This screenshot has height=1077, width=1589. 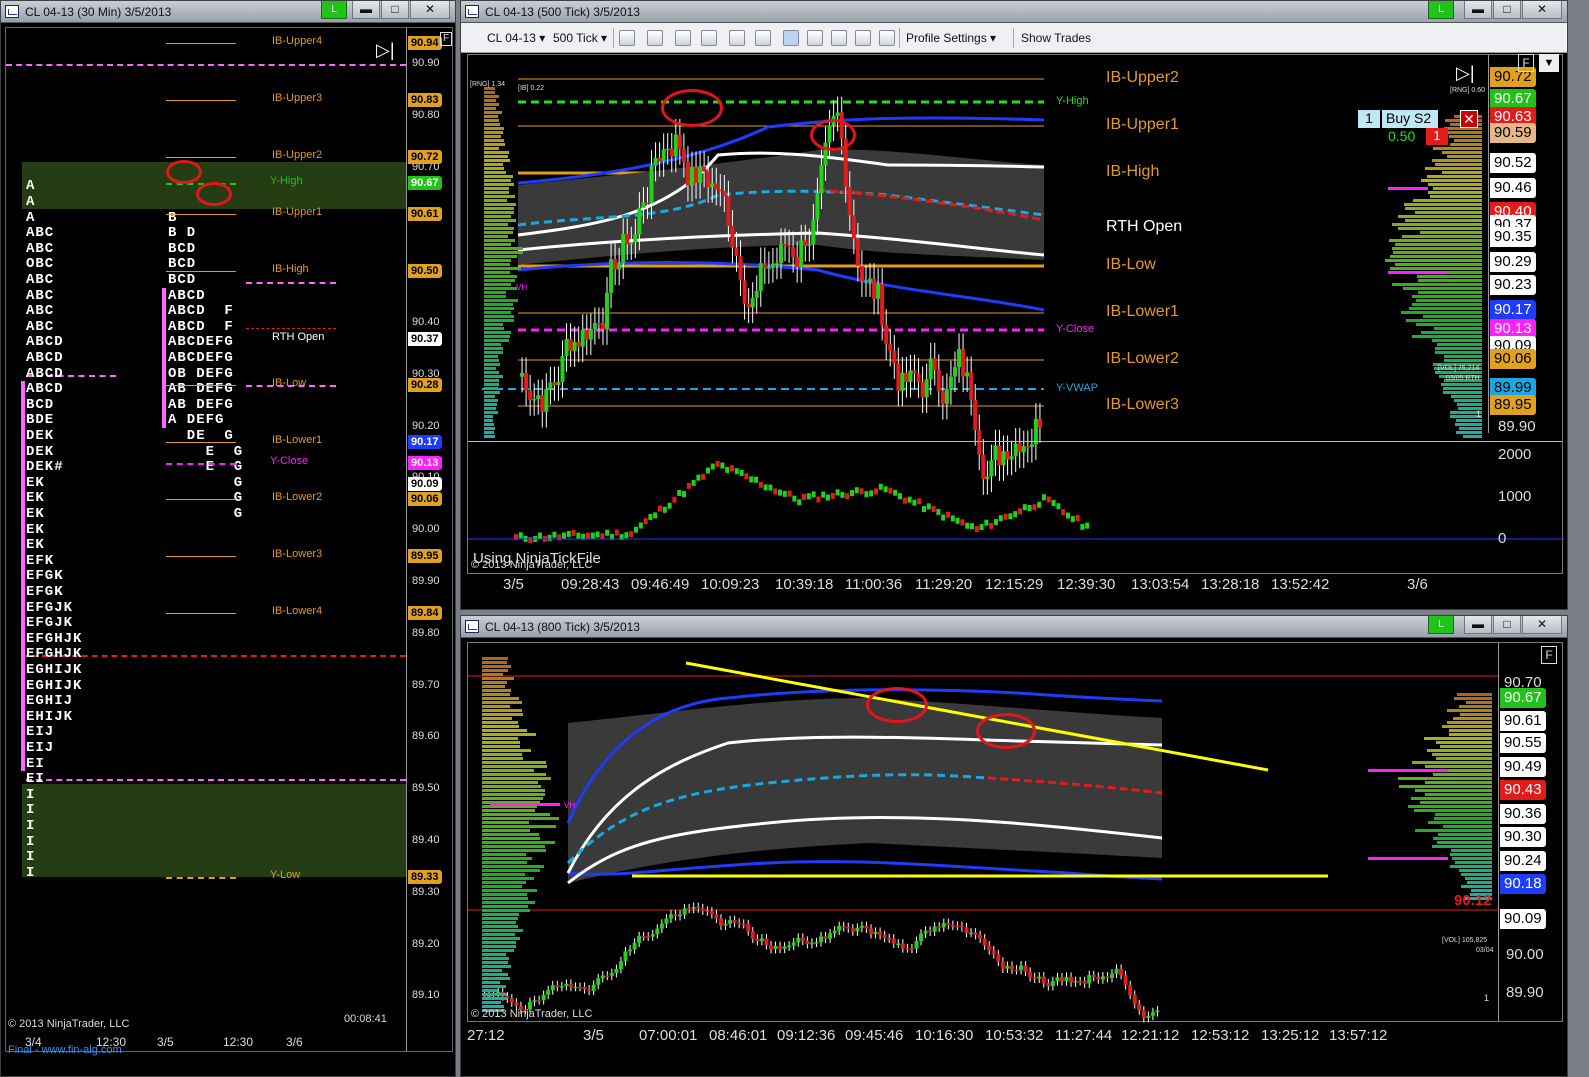 What do you see at coordinates (815, 38) in the screenshot?
I see `strategies-icon` at bounding box center [815, 38].